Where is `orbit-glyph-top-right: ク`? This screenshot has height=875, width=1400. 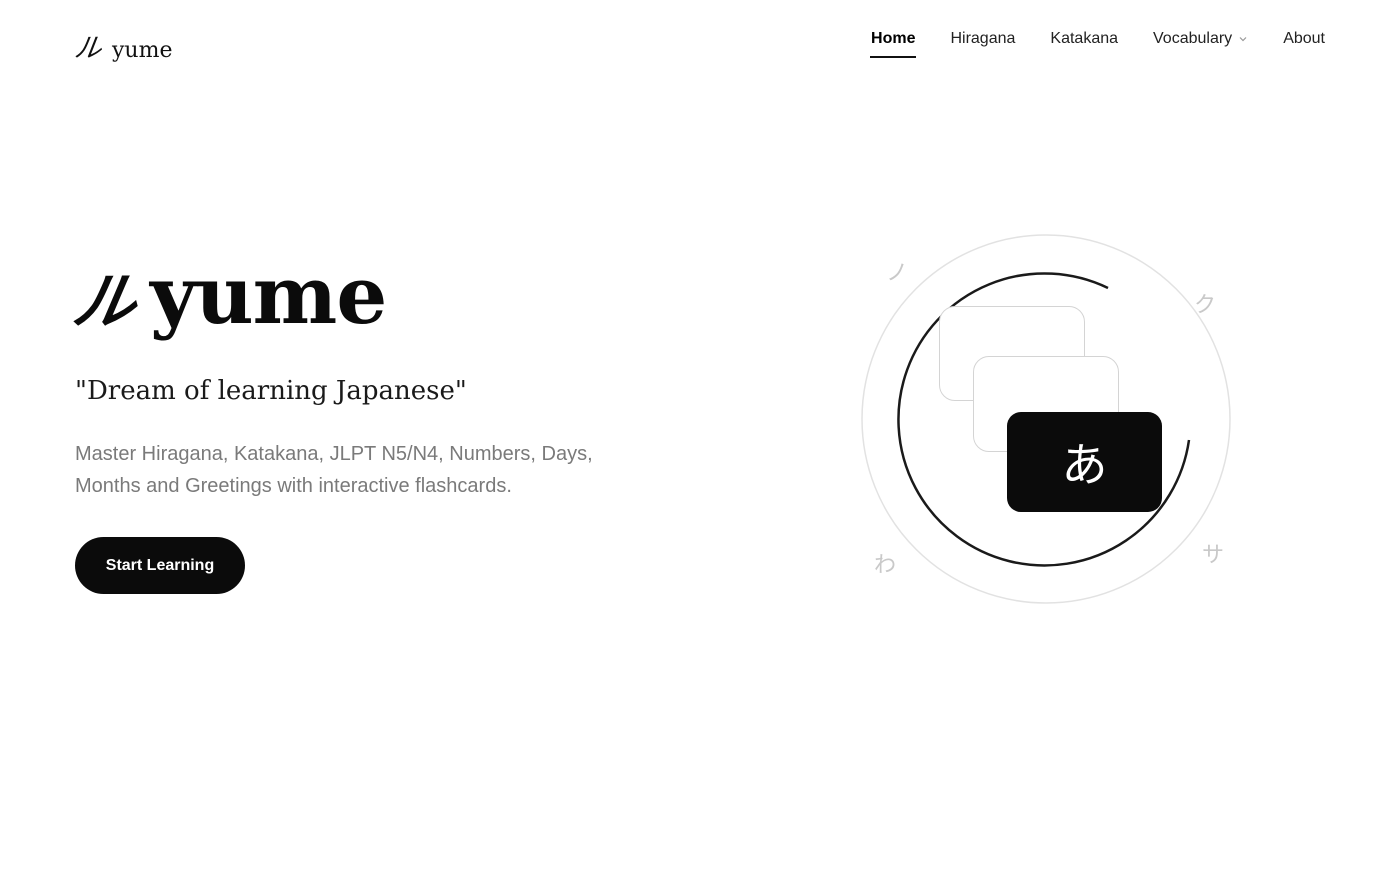
orbit-glyph-top-right: ク is located at coordinates (1205, 305).